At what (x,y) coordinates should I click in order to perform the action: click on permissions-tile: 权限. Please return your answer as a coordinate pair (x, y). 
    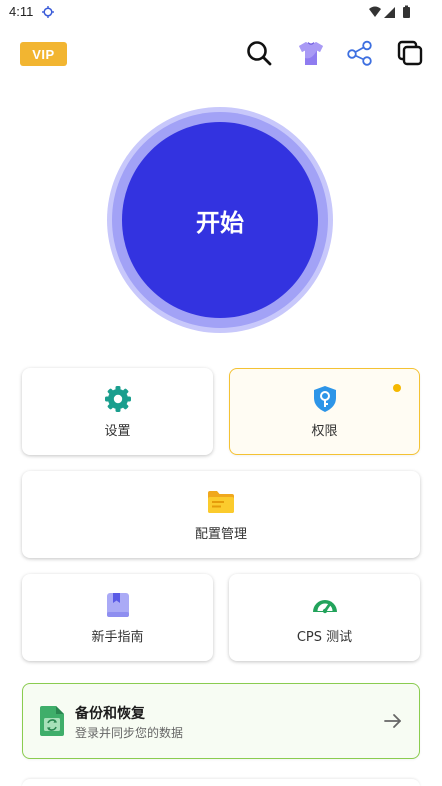
    Looking at the image, I should click on (324, 411).